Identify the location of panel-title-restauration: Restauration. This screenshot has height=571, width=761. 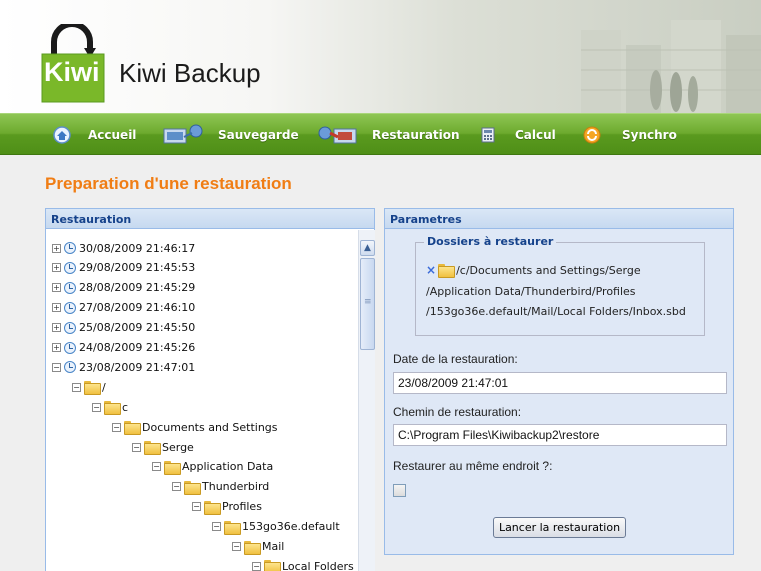
(210, 219).